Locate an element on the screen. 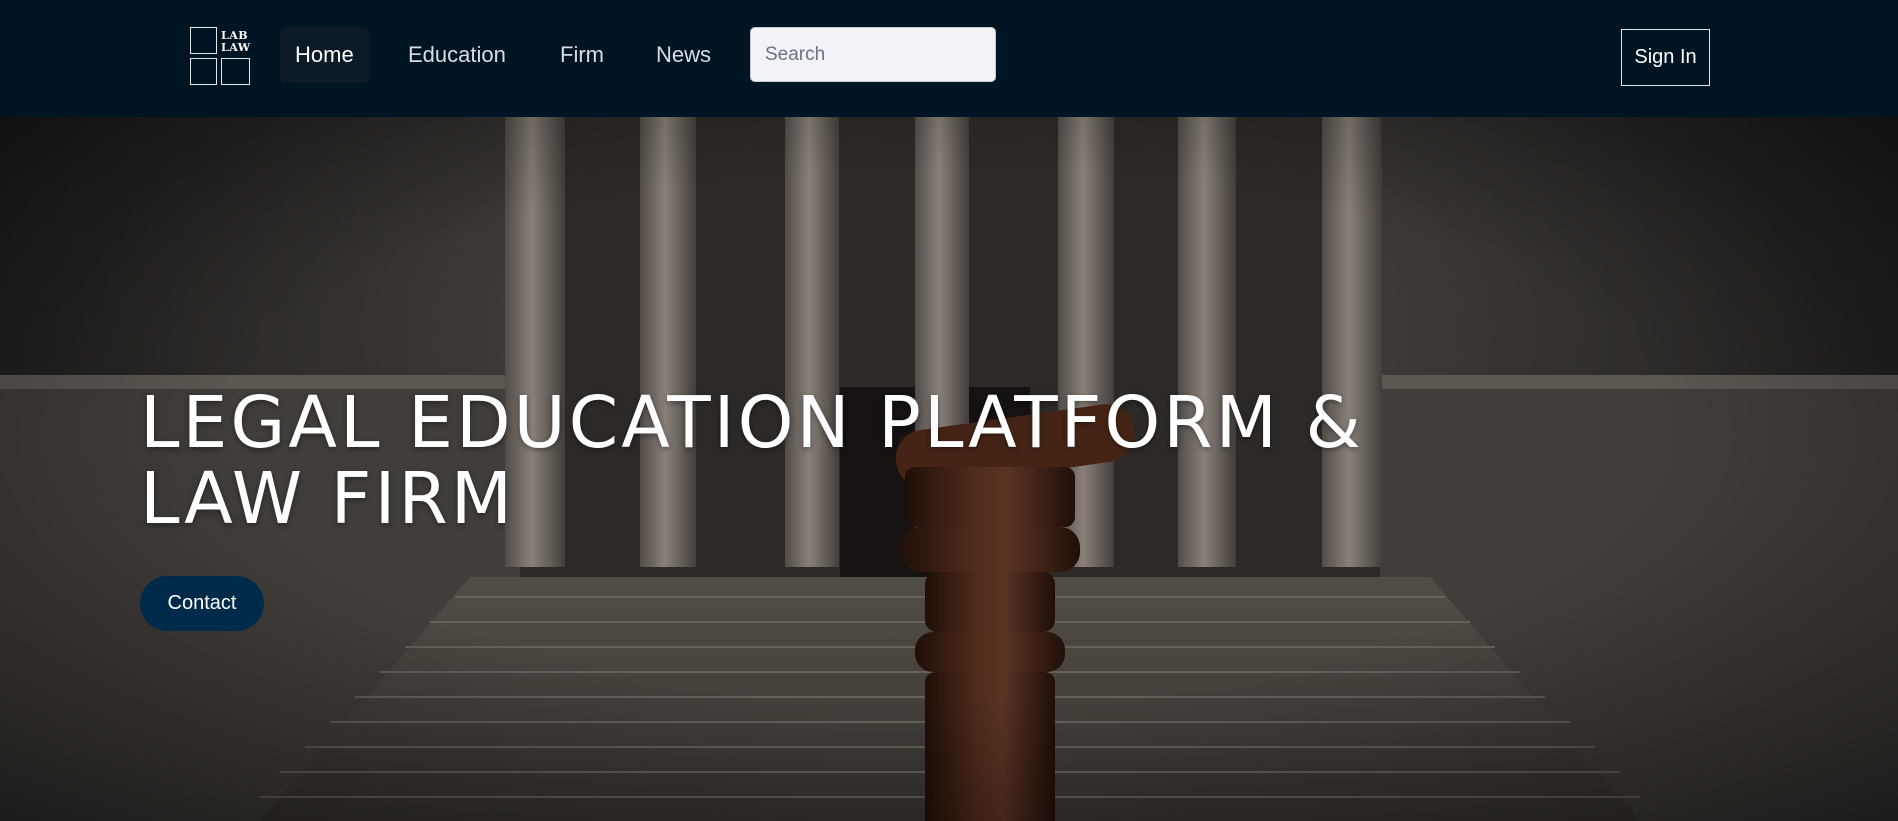 The height and width of the screenshot is (821, 1898). hero-title: LEGAL EDUCATION PLATFORM & LAW FIRM is located at coordinates (790, 461).